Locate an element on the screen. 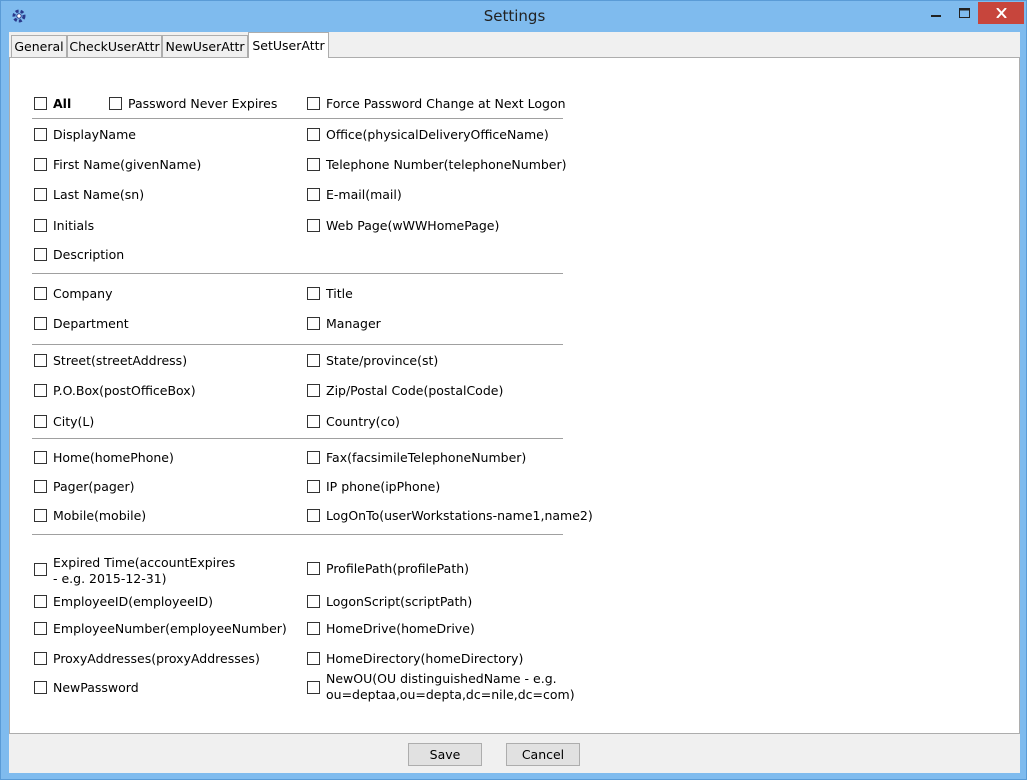  country-checkbox is located at coordinates (313, 421).